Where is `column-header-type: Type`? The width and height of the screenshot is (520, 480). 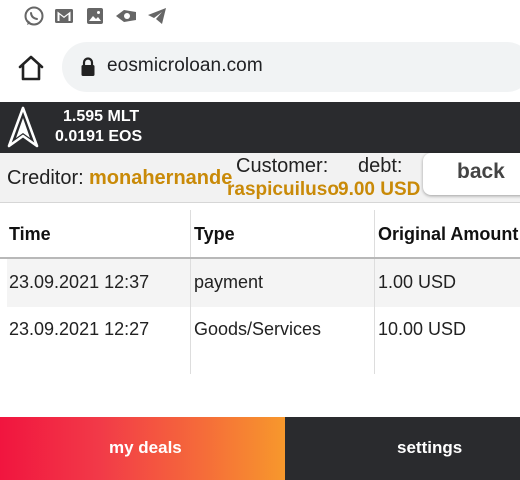
column-header-type: Type is located at coordinates (214, 234).